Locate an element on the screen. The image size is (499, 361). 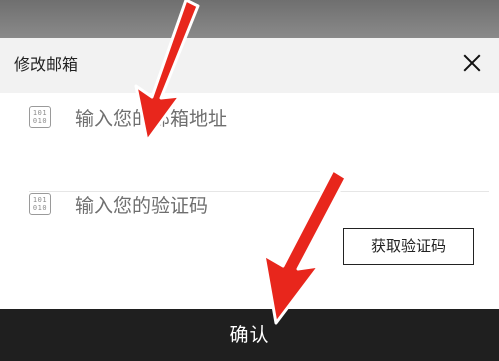
email-input is located at coordinates (265, 119).